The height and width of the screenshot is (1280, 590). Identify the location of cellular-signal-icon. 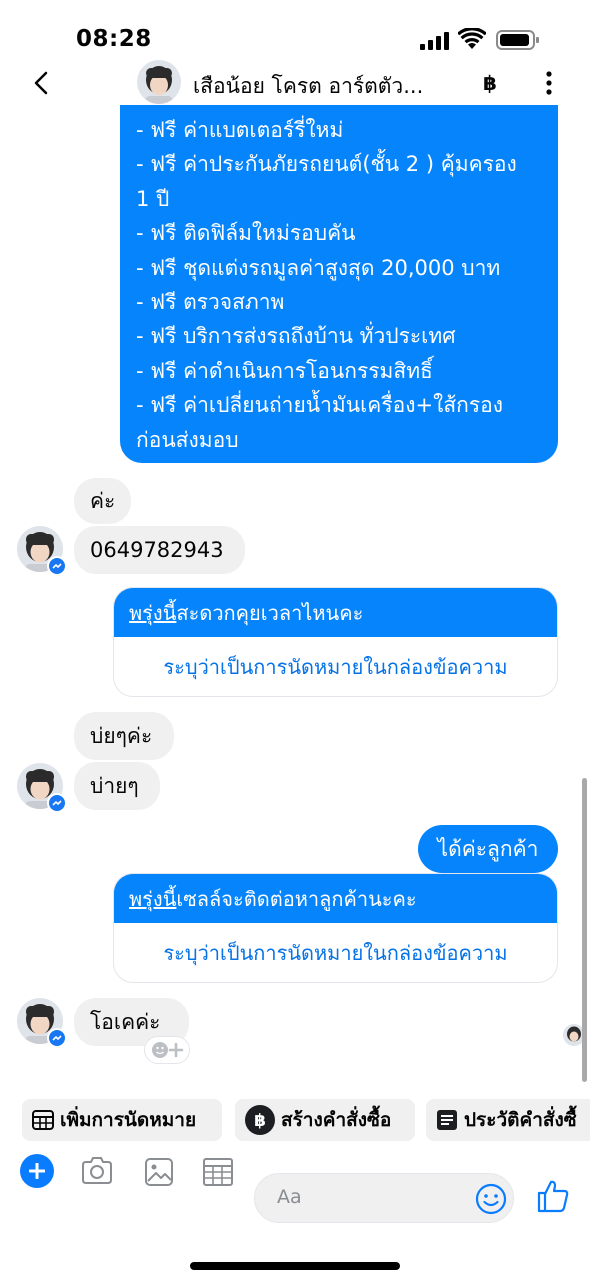
(434, 41).